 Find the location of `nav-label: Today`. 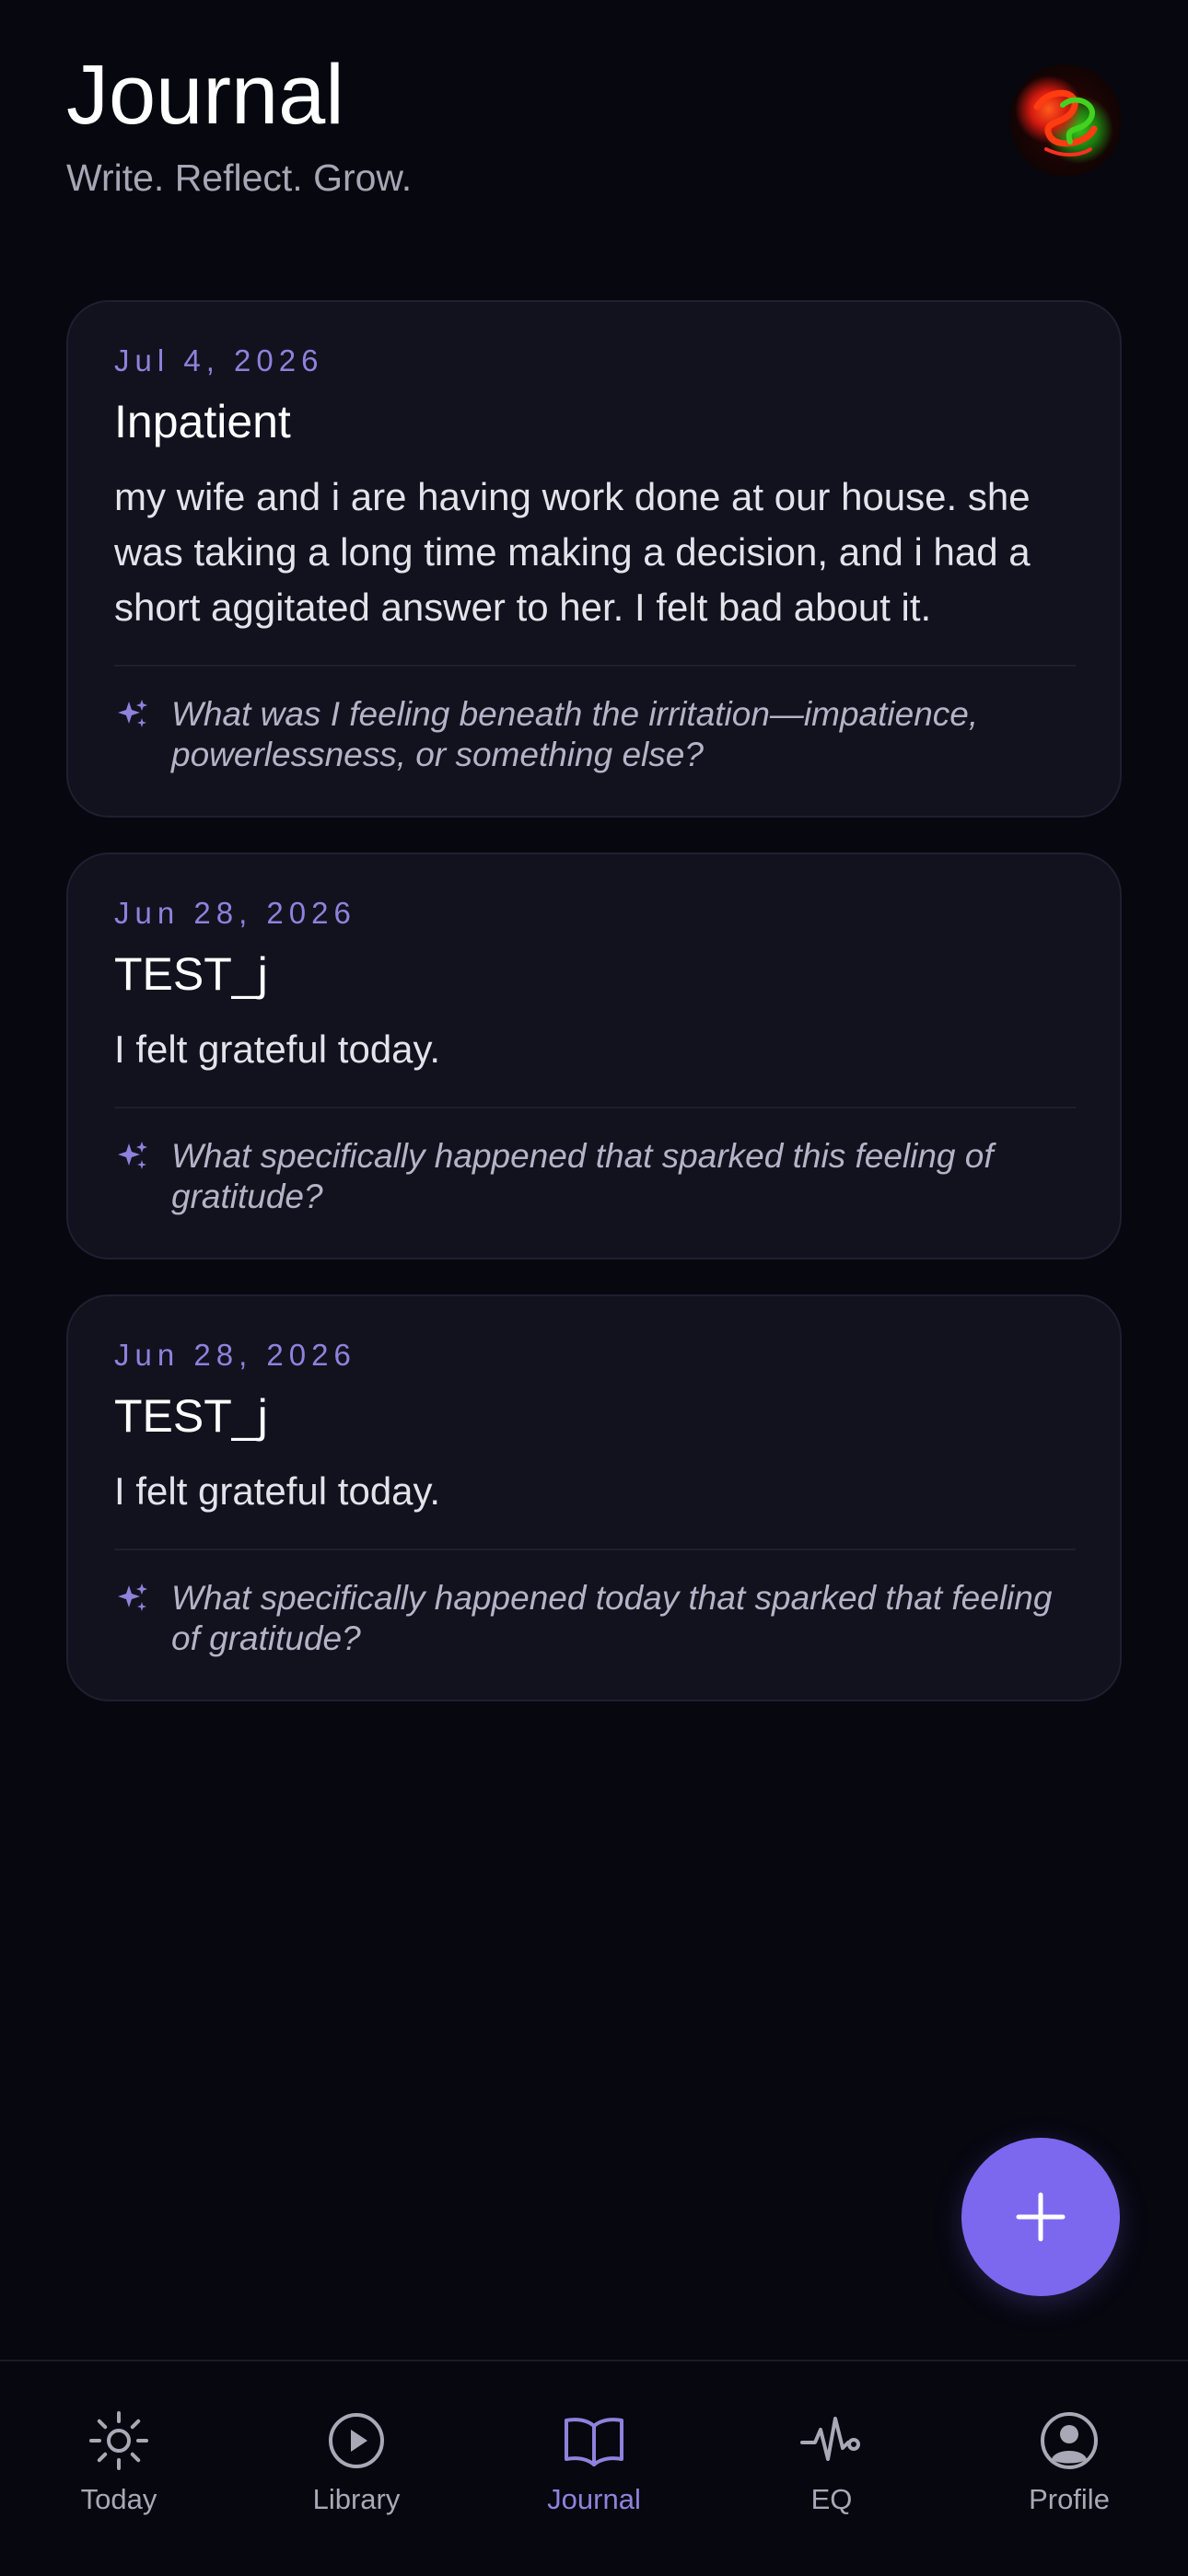

nav-label: Today is located at coordinates (119, 2499).